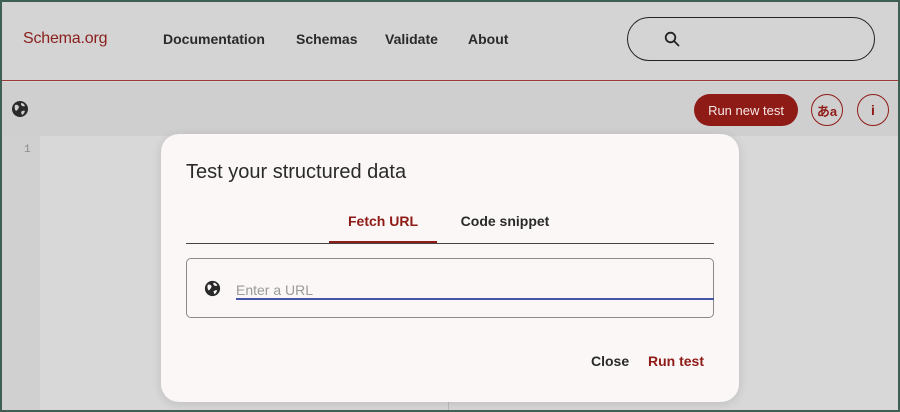  I want to click on translate-icon: あa, so click(827, 111).